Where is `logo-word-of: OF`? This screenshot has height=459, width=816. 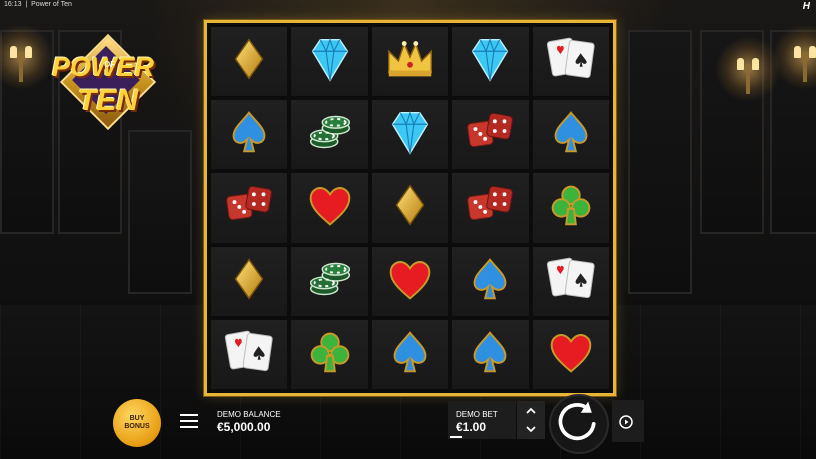 logo-word-of: OF is located at coordinates (110, 64).